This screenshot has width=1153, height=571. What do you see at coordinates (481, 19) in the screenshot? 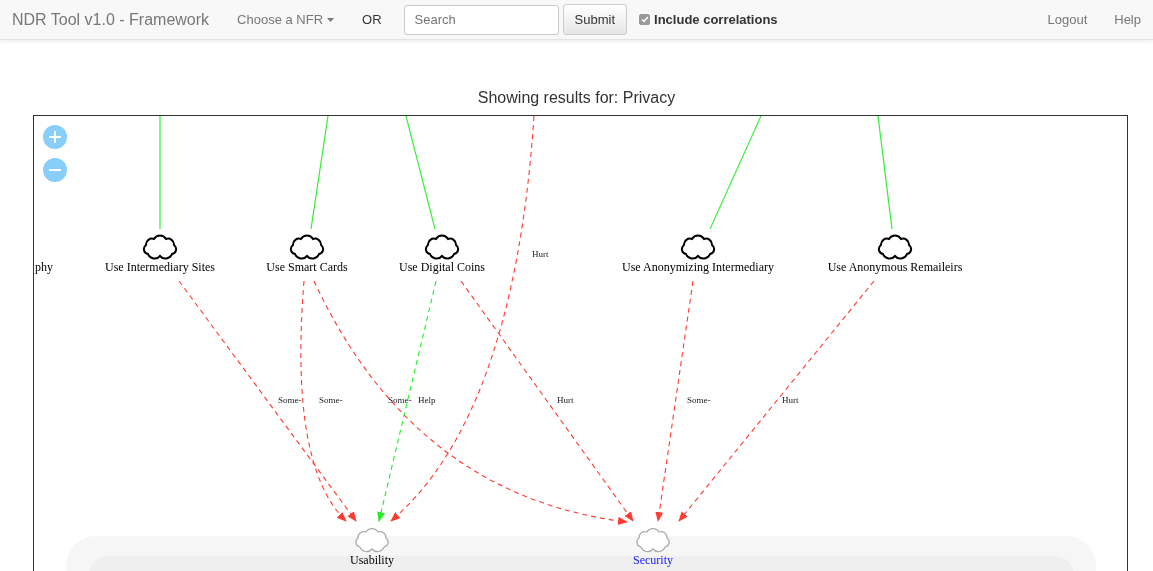
I see `search-field: Search` at bounding box center [481, 19].